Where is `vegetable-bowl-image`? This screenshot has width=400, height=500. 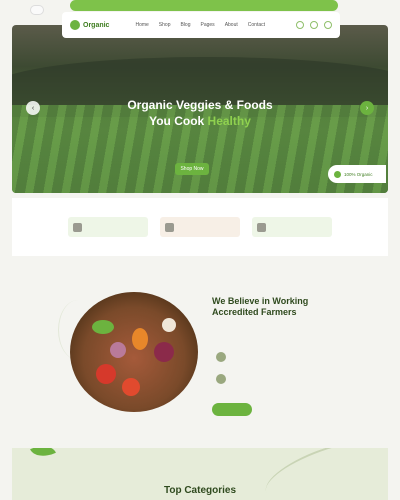 vegetable-bowl-image is located at coordinates (134, 352).